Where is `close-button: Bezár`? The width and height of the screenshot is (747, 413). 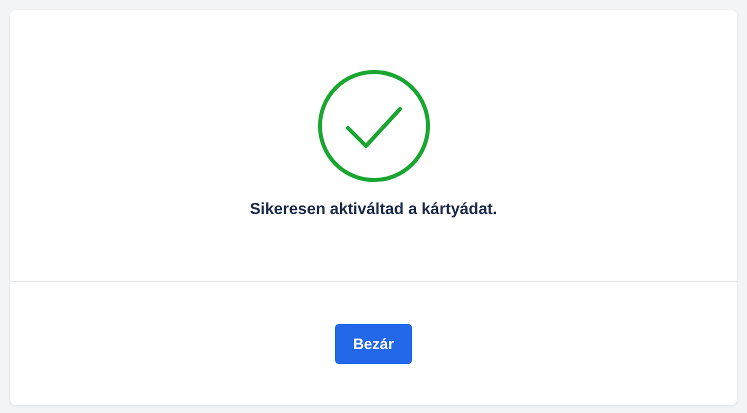
close-button: Bezár is located at coordinates (373, 344).